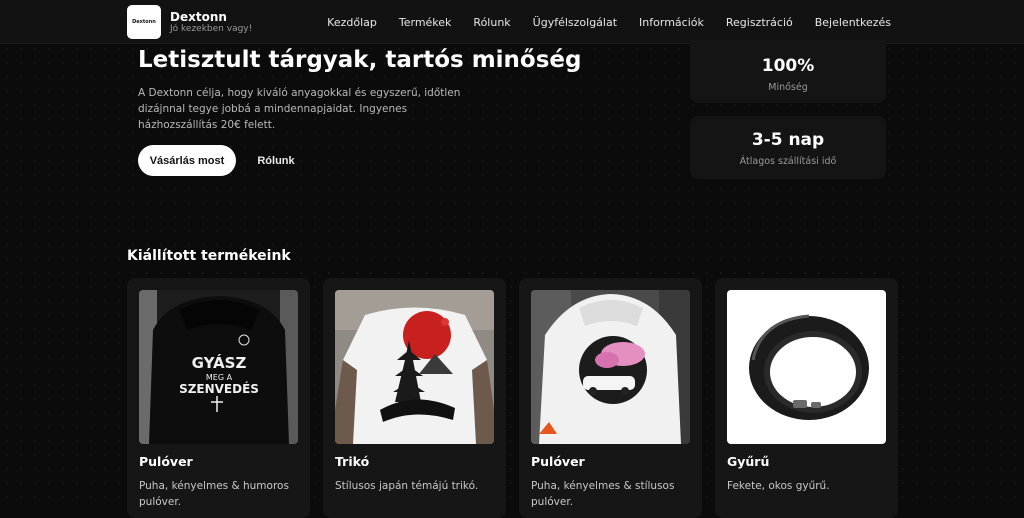  I want to click on product-image-tshirt-japanese, so click(414, 367).